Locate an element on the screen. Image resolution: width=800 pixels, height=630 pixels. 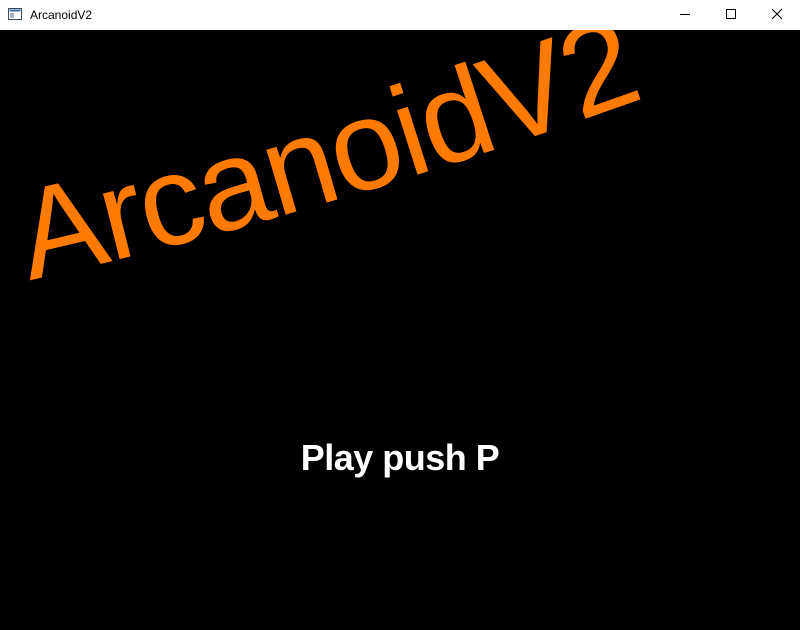
play-prompt: Play push P is located at coordinates (400, 457).